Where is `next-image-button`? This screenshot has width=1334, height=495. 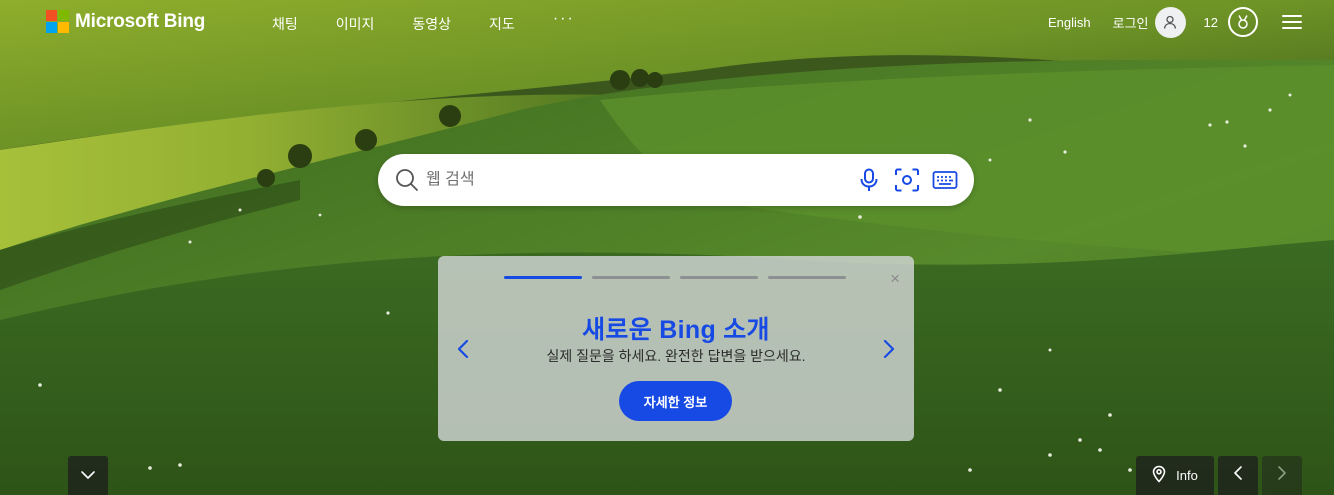
next-image-button is located at coordinates (1282, 475).